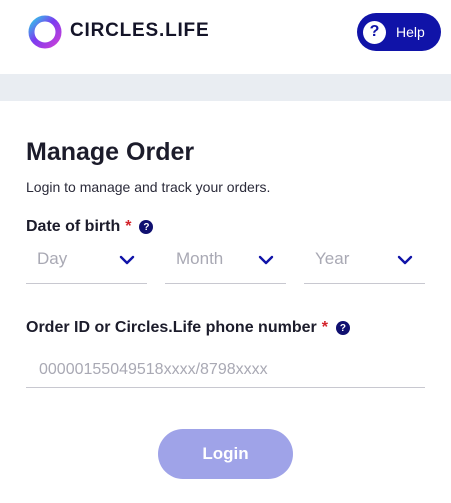  What do you see at coordinates (225, 264) in the screenshot?
I see `month-select: Month` at bounding box center [225, 264].